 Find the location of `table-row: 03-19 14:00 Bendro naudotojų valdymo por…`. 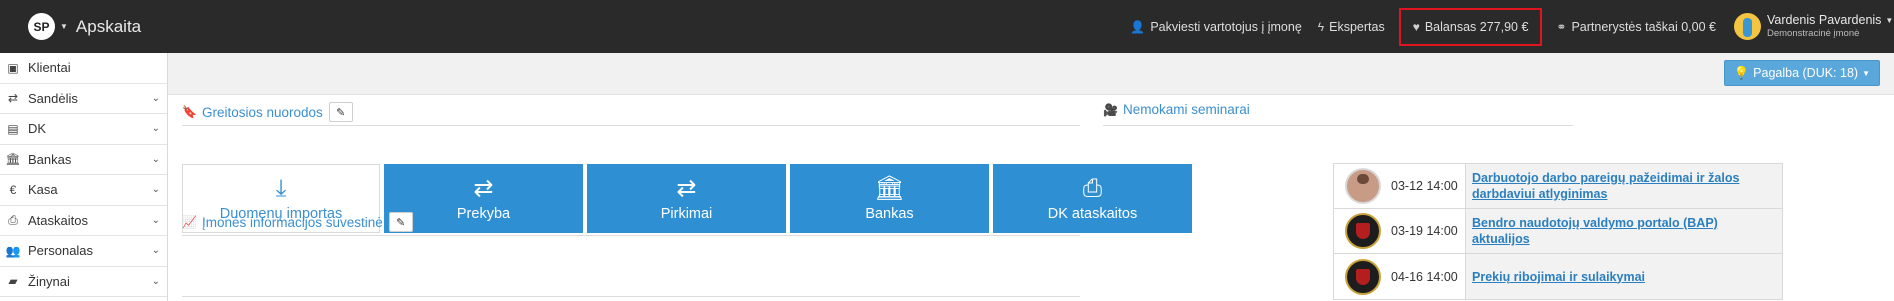

table-row: 03-19 14:00 Bendro naudotojų valdymo por… is located at coordinates (1558, 231).